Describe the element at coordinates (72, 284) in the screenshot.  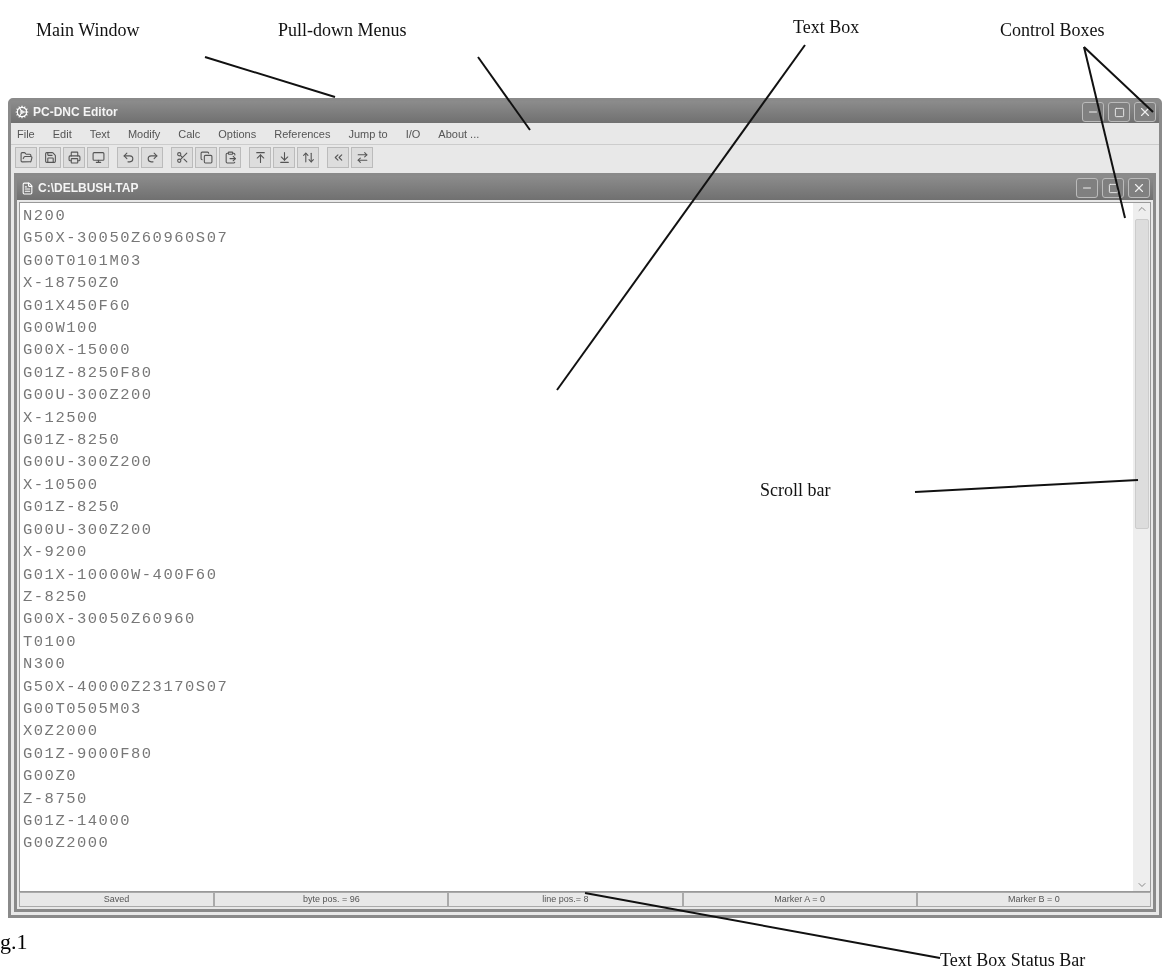
I see `code-line: X-18750Z0` at that location.